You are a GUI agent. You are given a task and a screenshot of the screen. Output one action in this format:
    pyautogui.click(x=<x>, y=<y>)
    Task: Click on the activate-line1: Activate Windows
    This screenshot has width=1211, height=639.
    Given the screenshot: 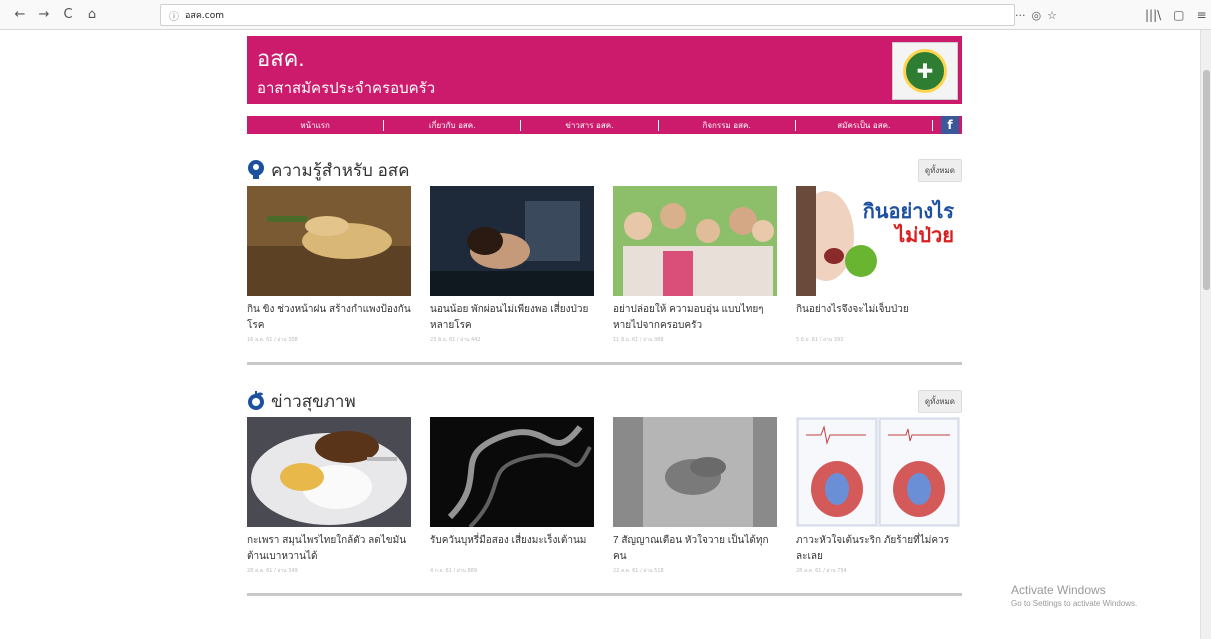 What is the action you would take?
    pyautogui.click(x=1058, y=590)
    